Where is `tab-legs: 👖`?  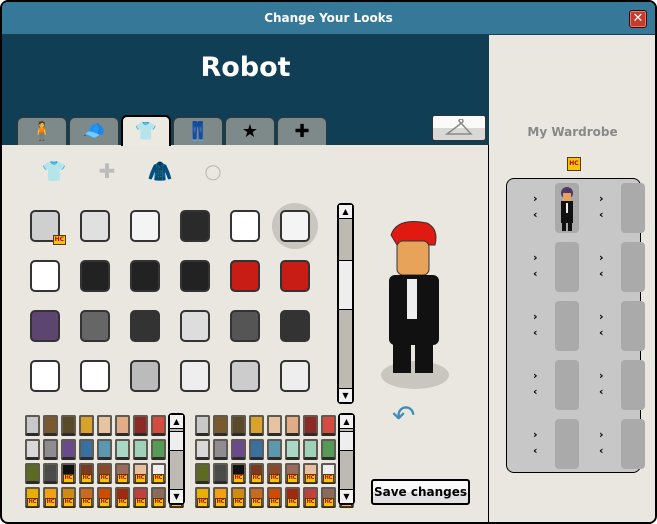 tab-legs: 👖 is located at coordinates (198, 131).